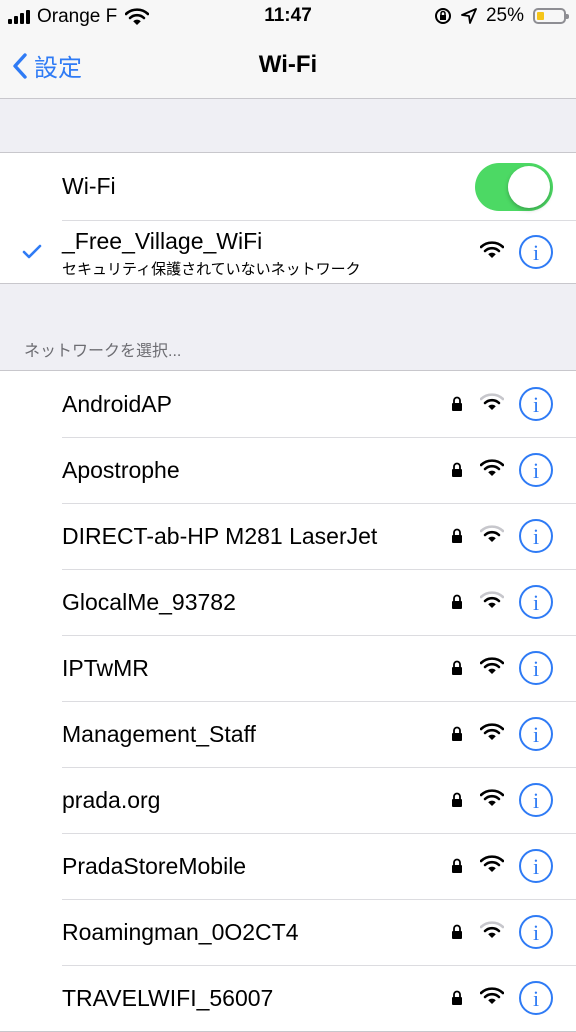 The image size is (576, 1032). What do you see at coordinates (32, 251) in the screenshot?
I see `checkmark-icon` at bounding box center [32, 251].